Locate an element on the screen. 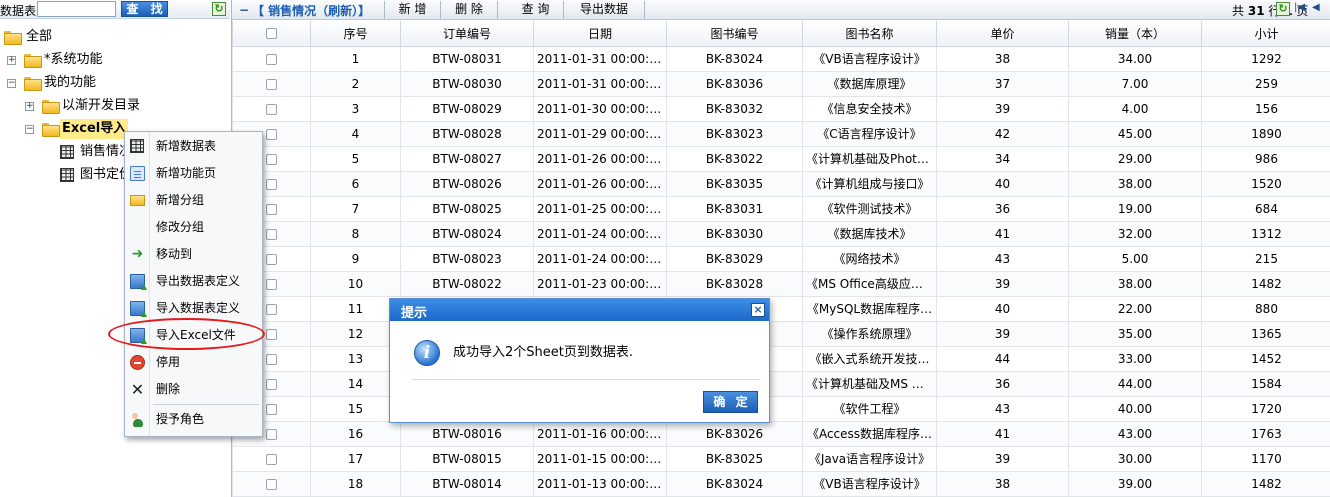 Image resolution: width=1330 pixels, height=497 pixels. table-cell: 5.00 is located at coordinates (1135, 258).